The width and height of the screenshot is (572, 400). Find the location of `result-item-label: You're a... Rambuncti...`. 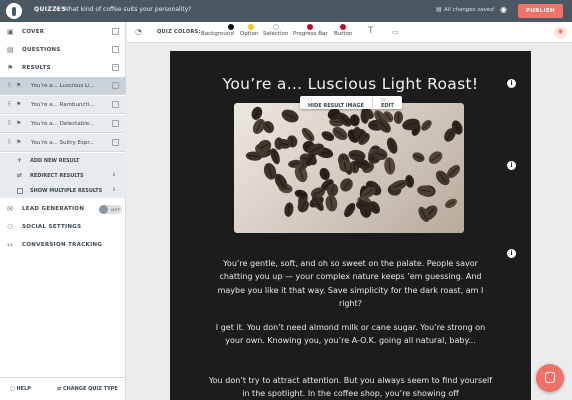

result-item-label: You're a... Rambuncti... is located at coordinates (63, 105).